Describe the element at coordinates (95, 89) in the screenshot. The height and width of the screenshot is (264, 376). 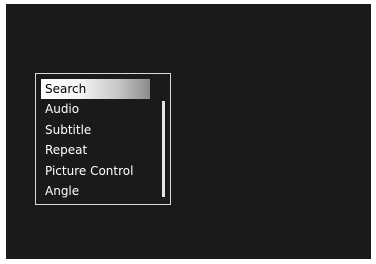
I see `menu-item-search: Search` at that location.